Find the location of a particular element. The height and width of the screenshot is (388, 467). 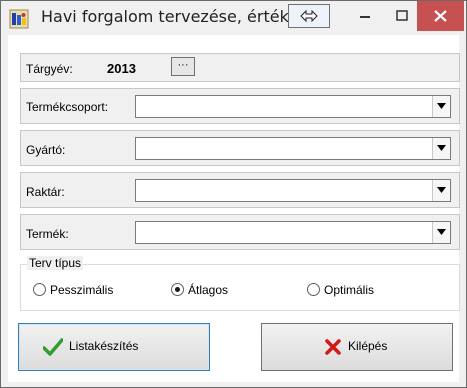

resize-arrows-icon is located at coordinates (309, 16).